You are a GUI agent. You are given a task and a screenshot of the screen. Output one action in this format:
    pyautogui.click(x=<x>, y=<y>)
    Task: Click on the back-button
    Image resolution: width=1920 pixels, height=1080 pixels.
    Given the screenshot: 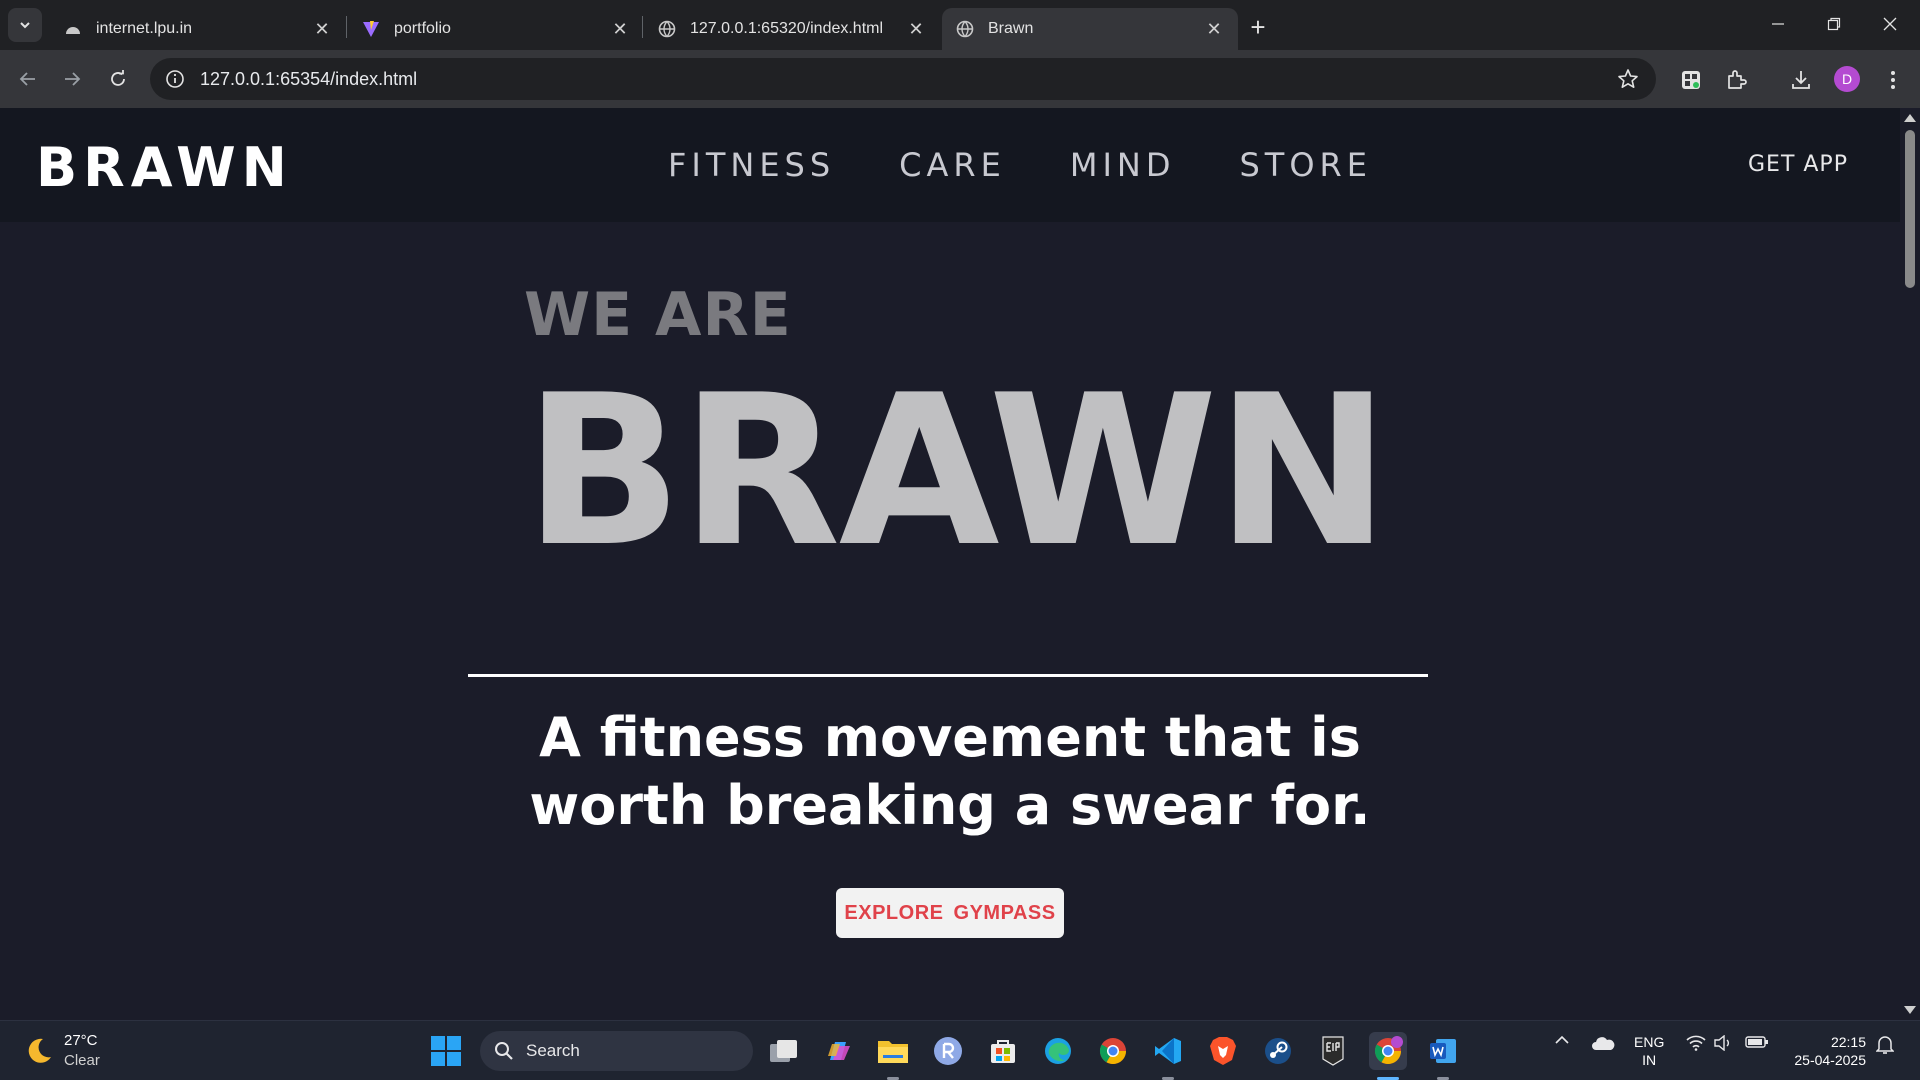 What is the action you would take?
    pyautogui.click(x=28, y=79)
    